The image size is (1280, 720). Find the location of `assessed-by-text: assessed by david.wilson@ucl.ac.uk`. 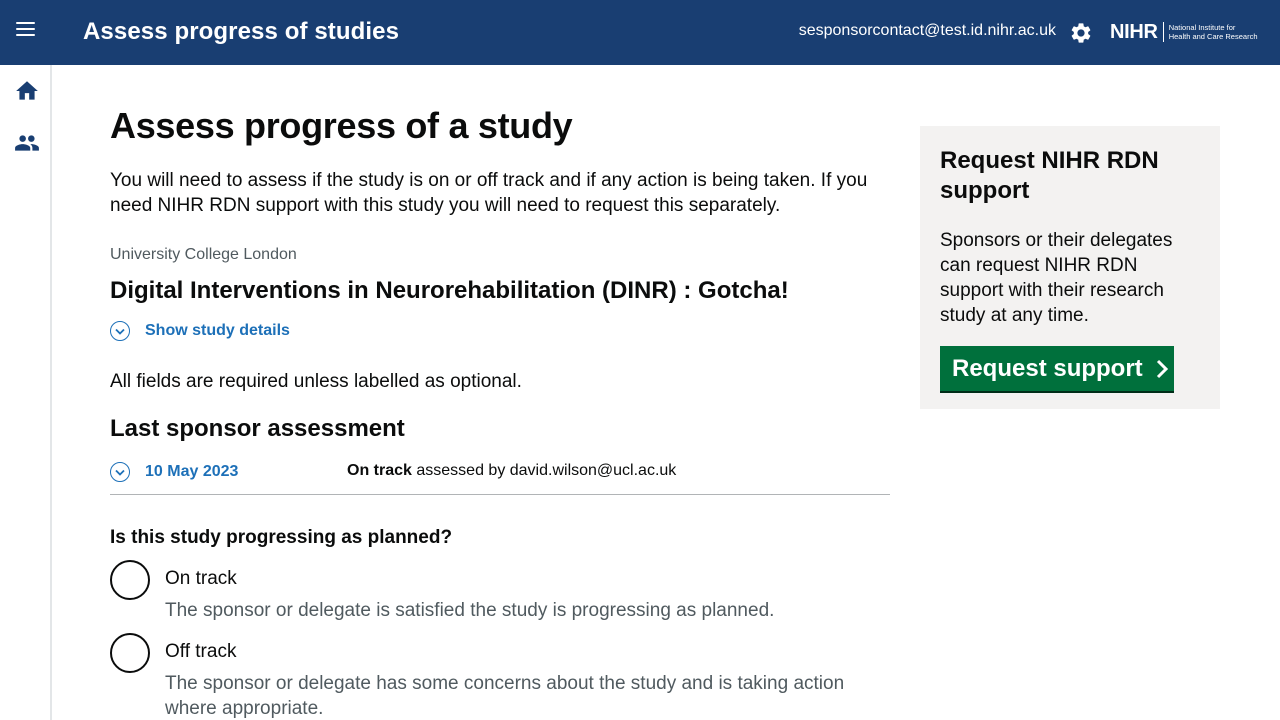

assessed-by-text: assessed by david.wilson@ucl.ac.uk is located at coordinates (546, 470).